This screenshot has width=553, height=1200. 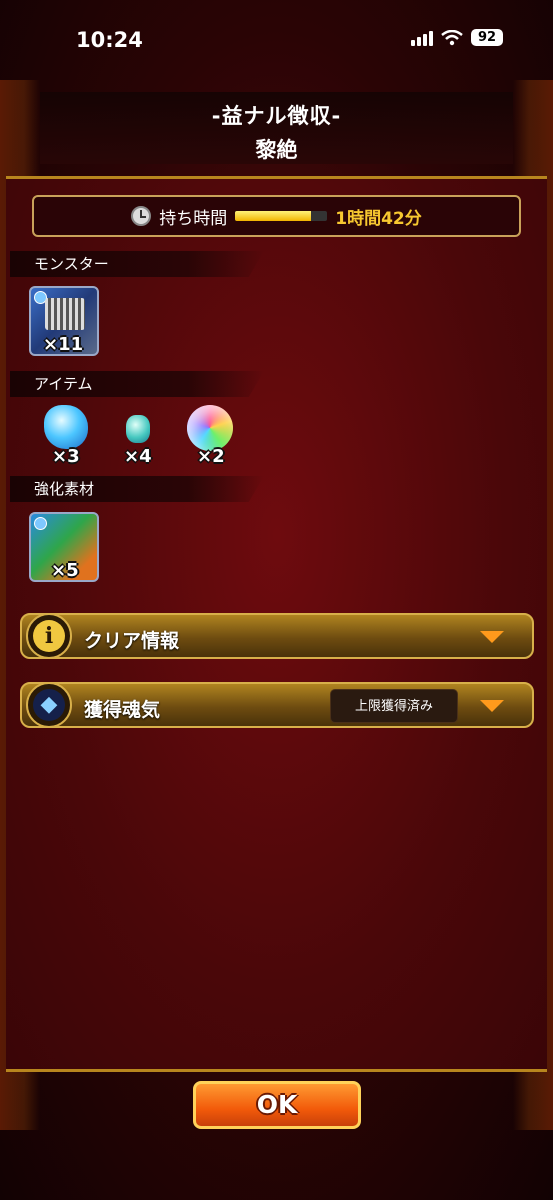 I want to click on element-badge-icon, so click(x=40, y=523).